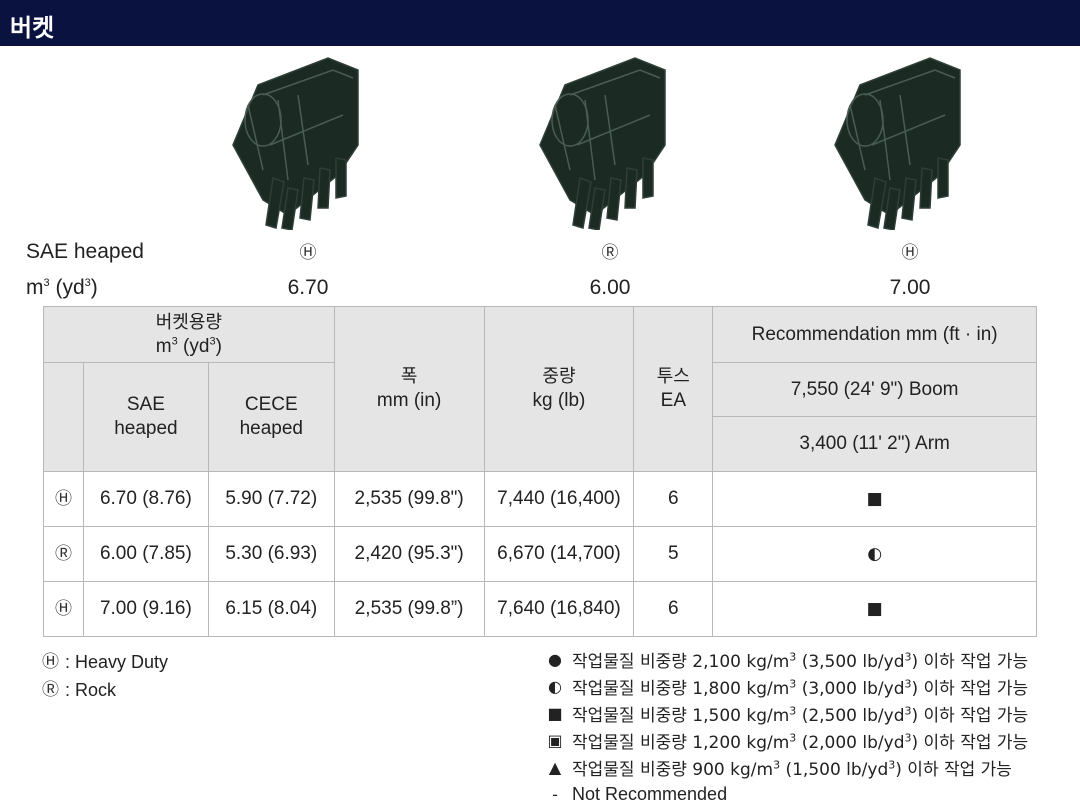 This screenshot has width=1080, height=810. I want to click on row-weight: 6,670 (14,700), so click(559, 554).